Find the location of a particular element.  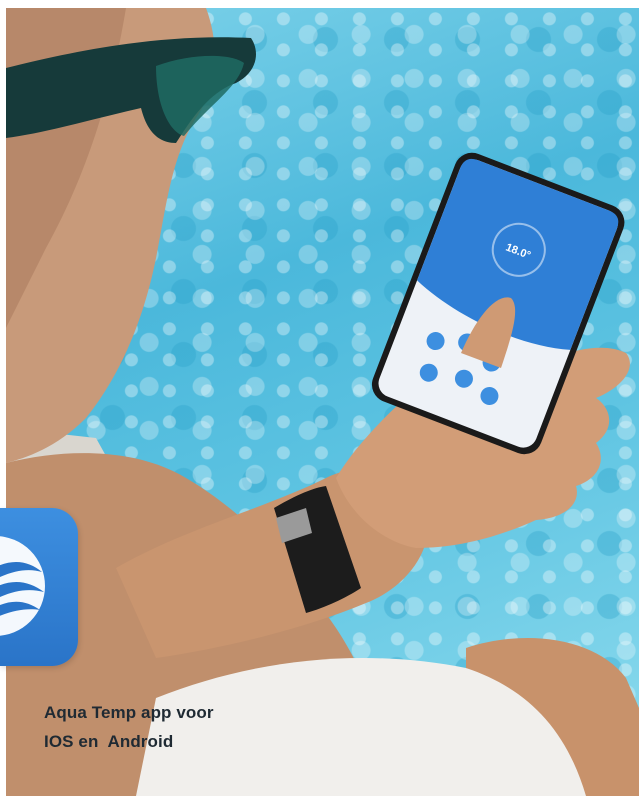

wave-icon-graphic is located at coordinates (22, 586).